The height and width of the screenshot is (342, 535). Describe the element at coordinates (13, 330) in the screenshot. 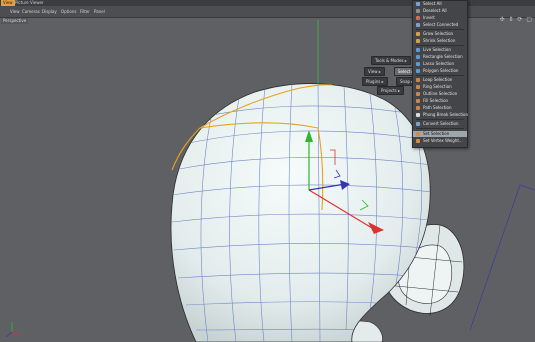

I see `world-axis-icon` at that location.